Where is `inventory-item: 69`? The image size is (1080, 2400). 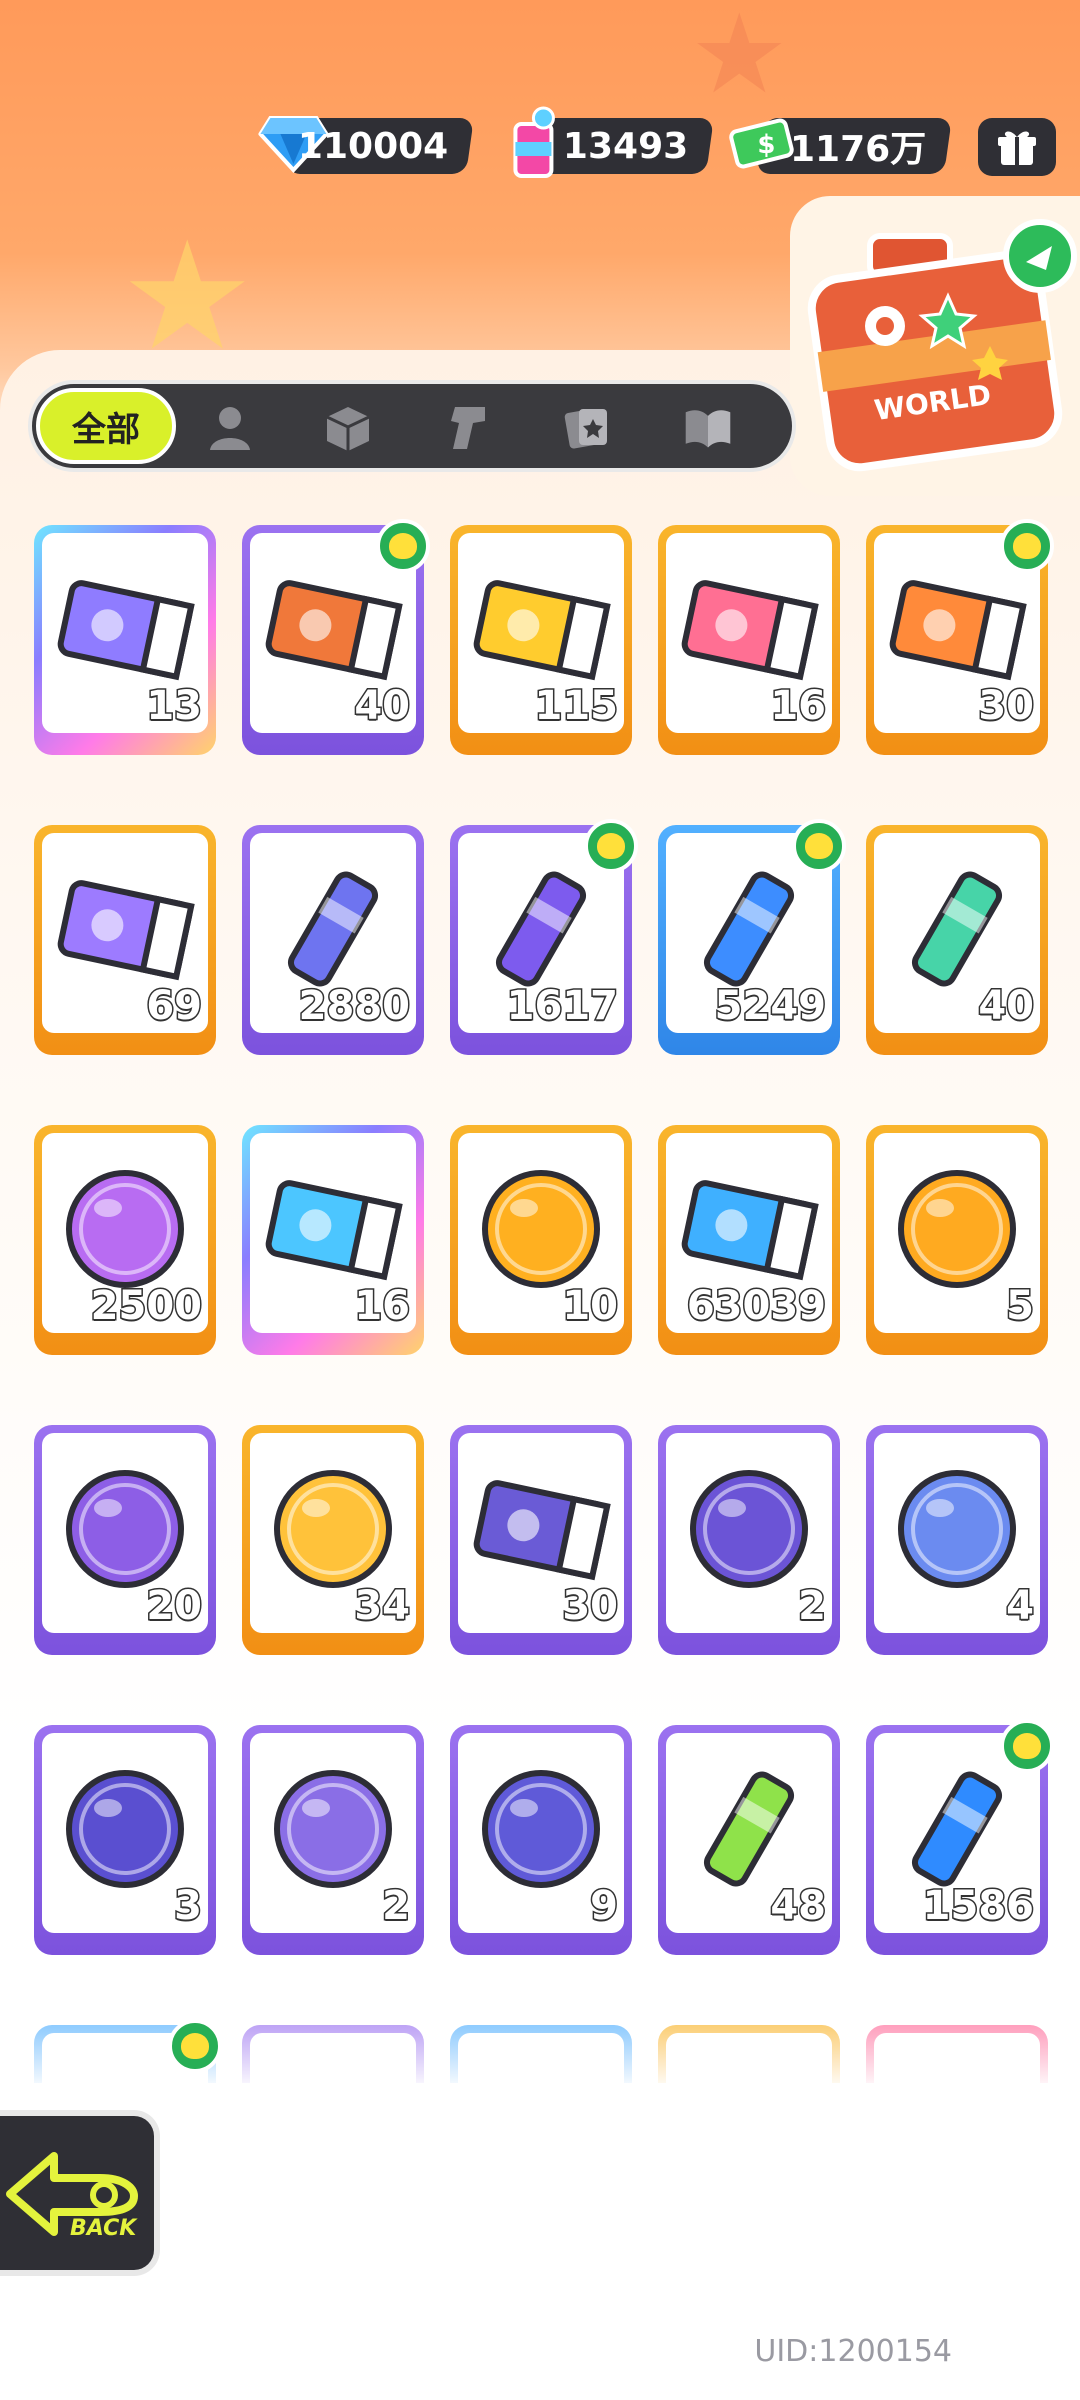
inventory-item: 69 is located at coordinates (125, 940).